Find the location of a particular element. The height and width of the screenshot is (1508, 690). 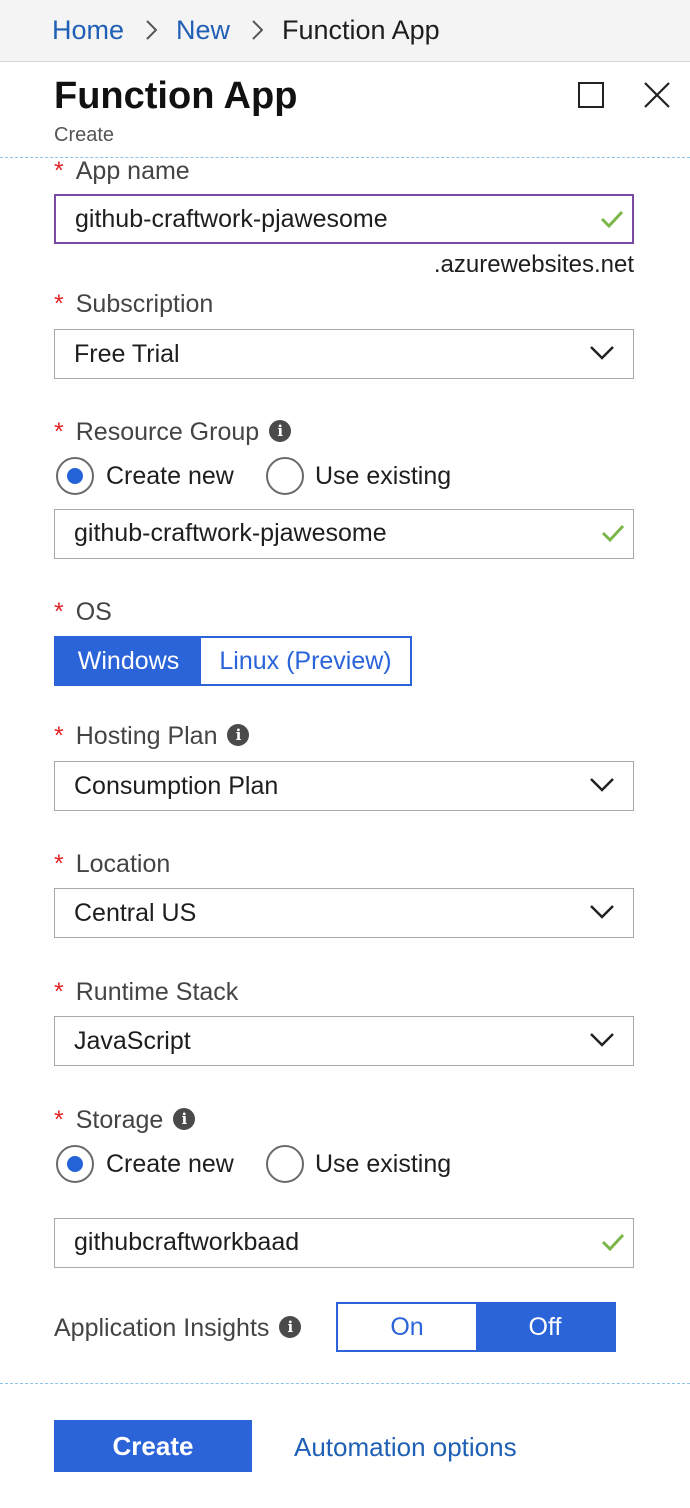

subscription-select: Free Trial is located at coordinates (344, 354).